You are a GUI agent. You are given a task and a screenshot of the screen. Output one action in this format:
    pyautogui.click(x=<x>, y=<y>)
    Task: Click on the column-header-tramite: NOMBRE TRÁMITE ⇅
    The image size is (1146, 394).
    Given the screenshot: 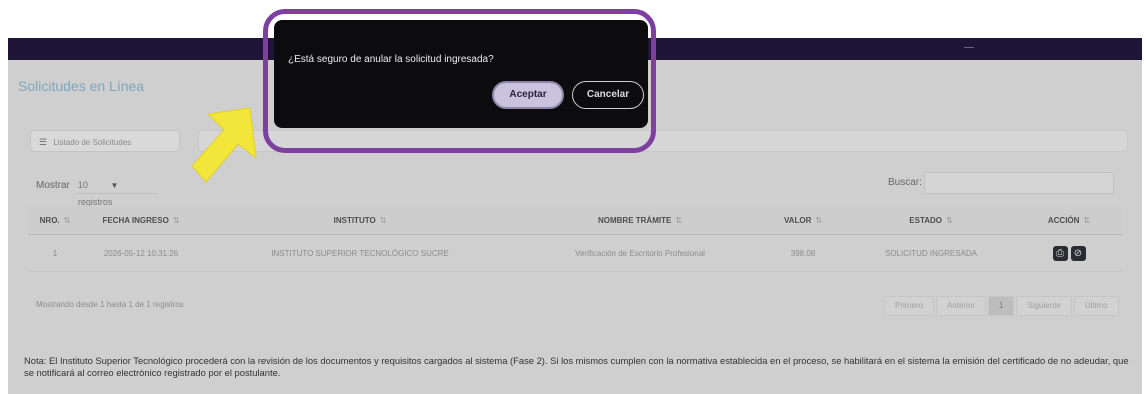 What is the action you would take?
    pyautogui.click(x=640, y=220)
    